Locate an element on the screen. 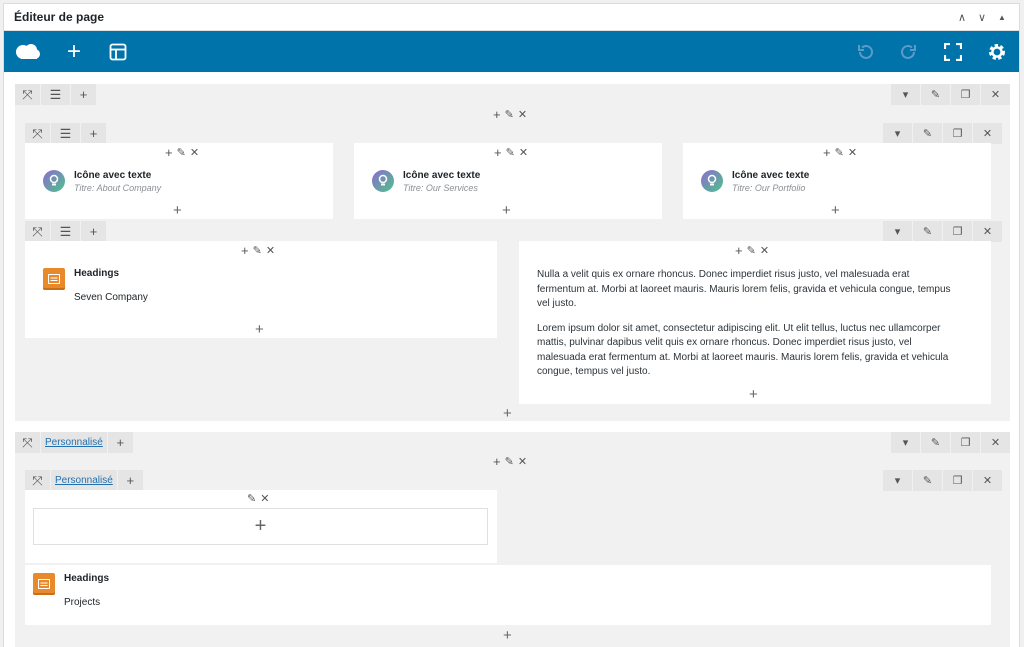  icon-text-module: Icône avec texte Titre: Our Services is located at coordinates (426, 182).